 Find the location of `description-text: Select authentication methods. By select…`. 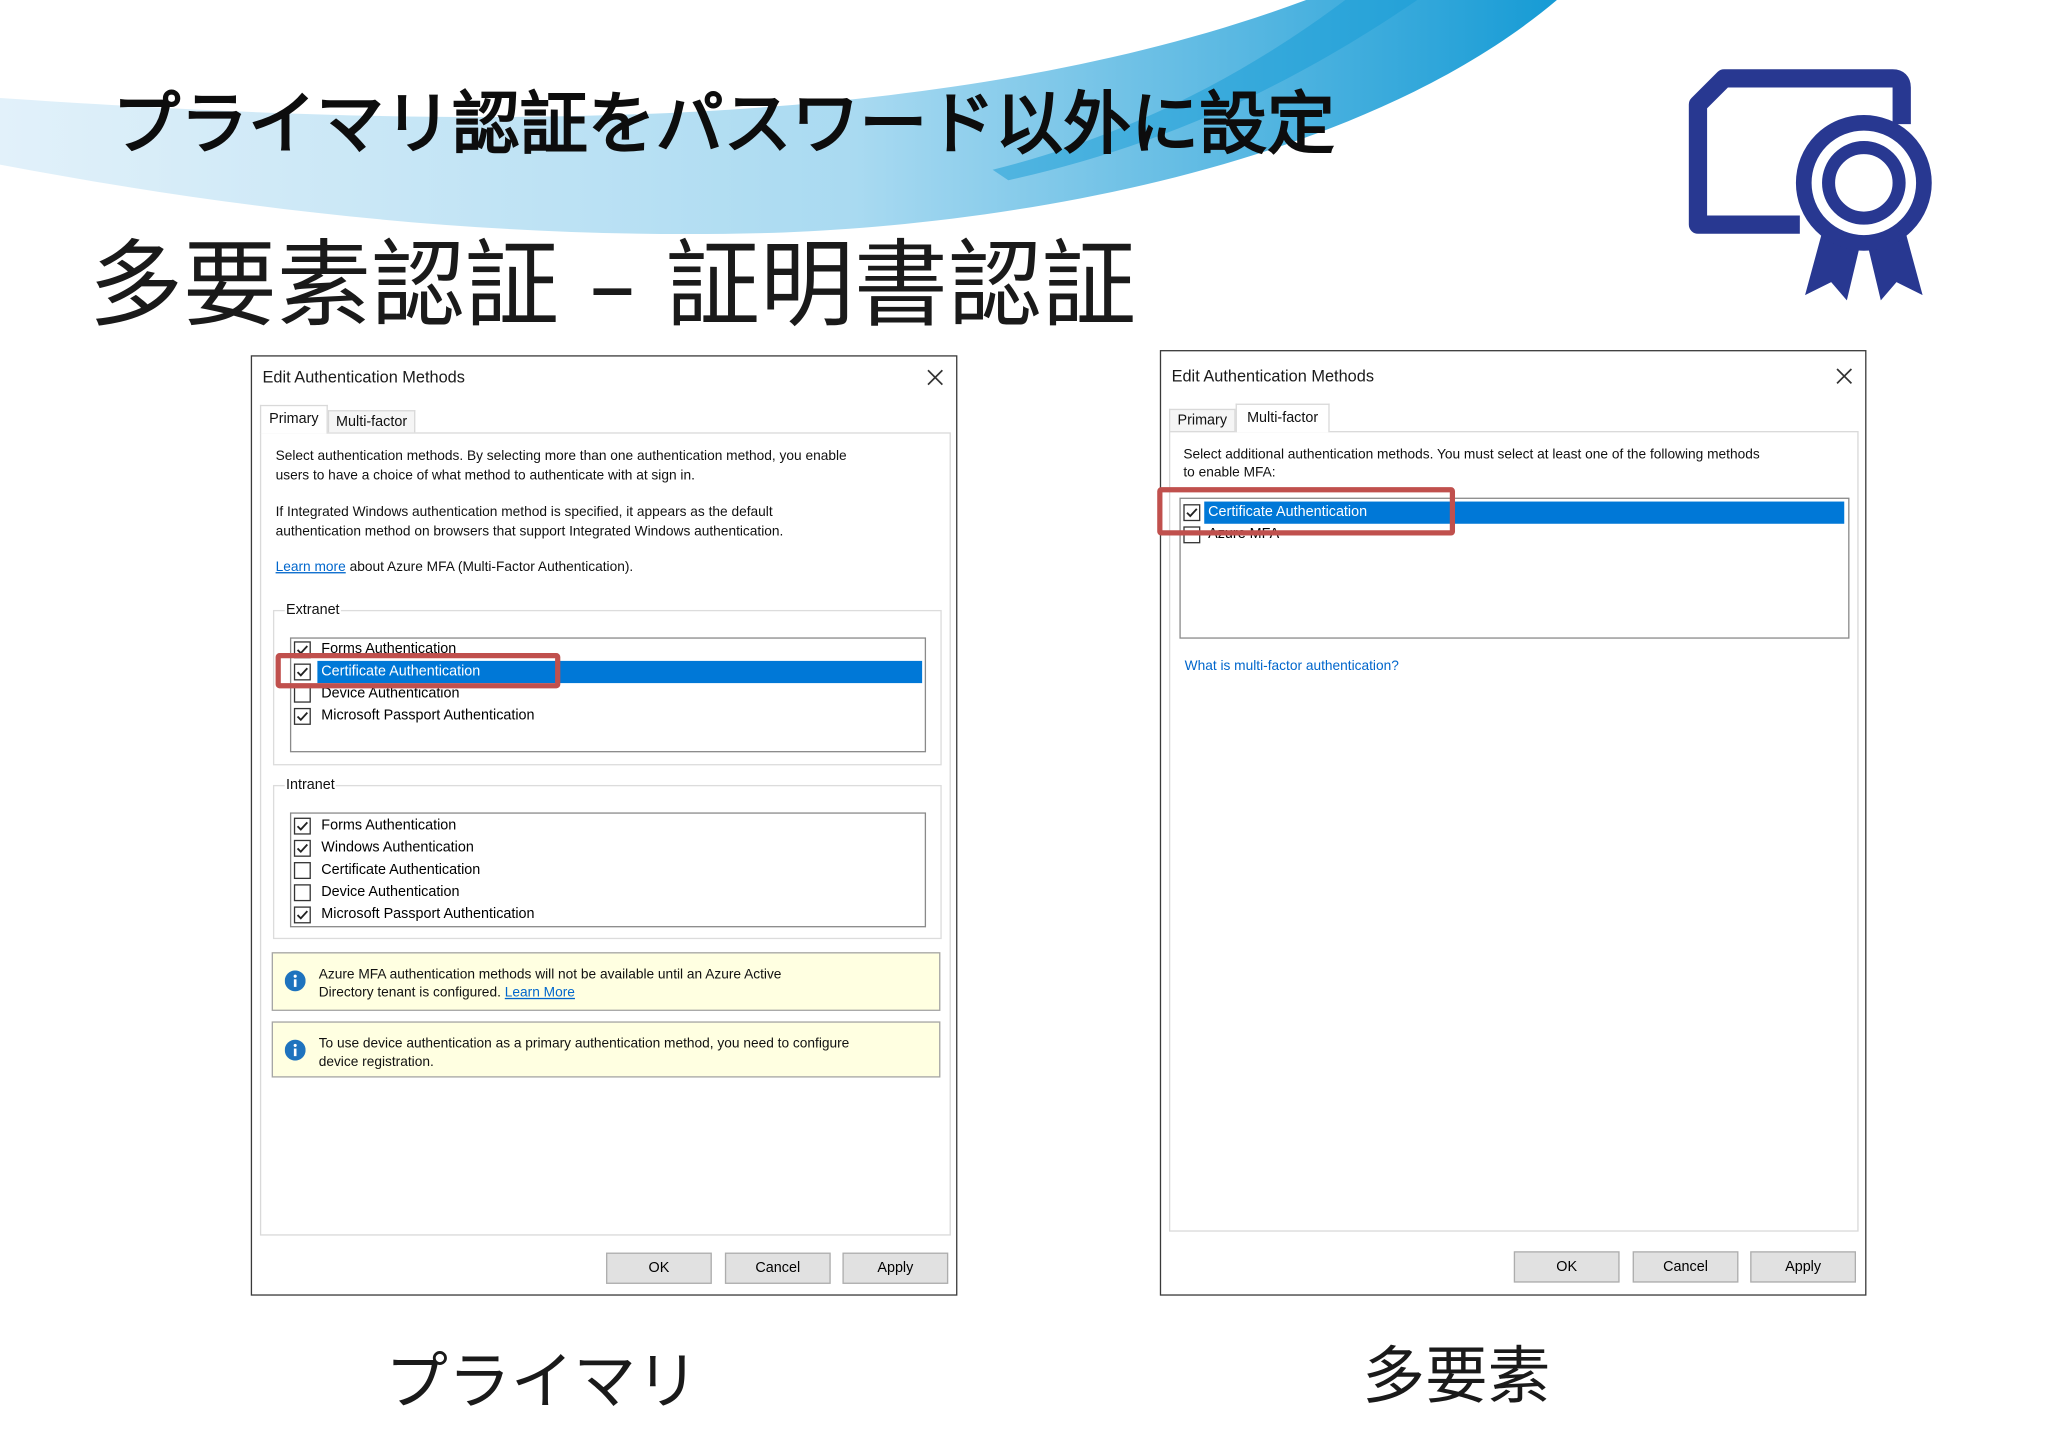

description-text: Select authentication methods. By select… is located at coordinates (561, 455).